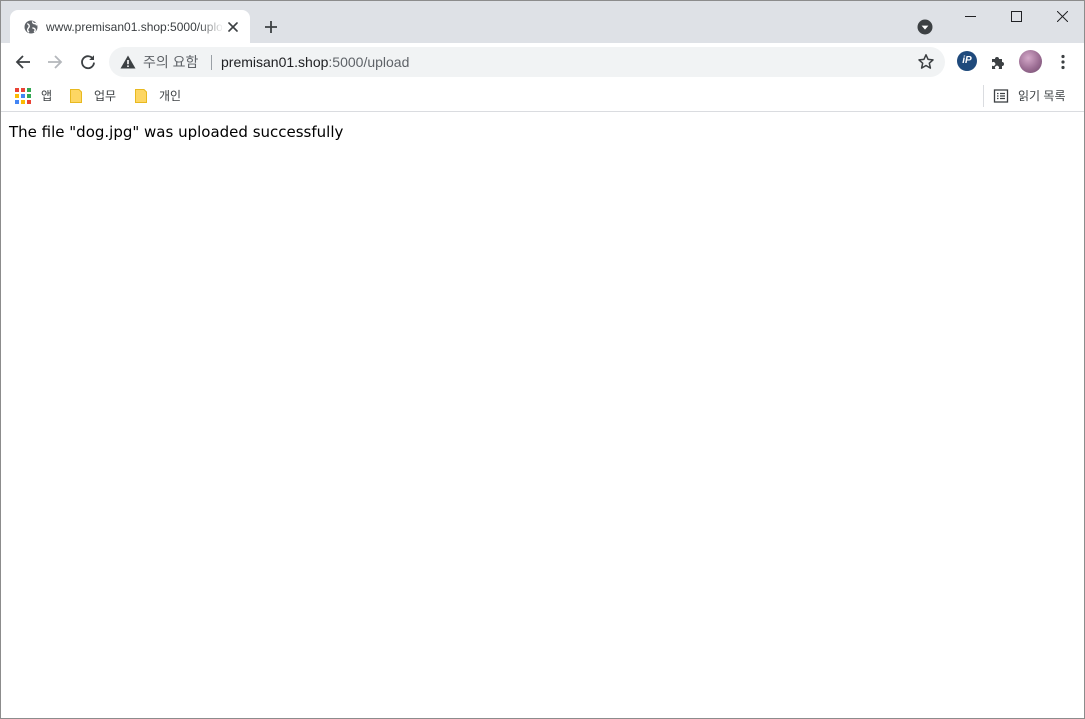 Image resolution: width=1085 pixels, height=719 pixels. What do you see at coordinates (211, 62) in the screenshot?
I see `address-separator` at bounding box center [211, 62].